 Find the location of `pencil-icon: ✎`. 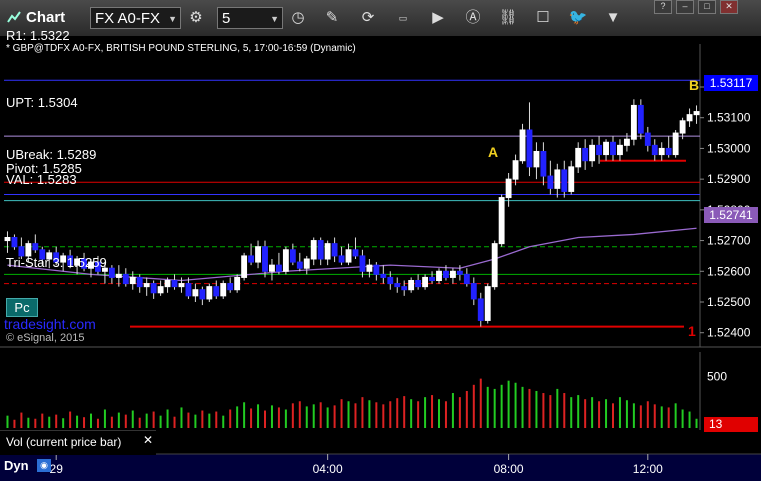

pencil-icon: ✎ is located at coordinates (332, 18).